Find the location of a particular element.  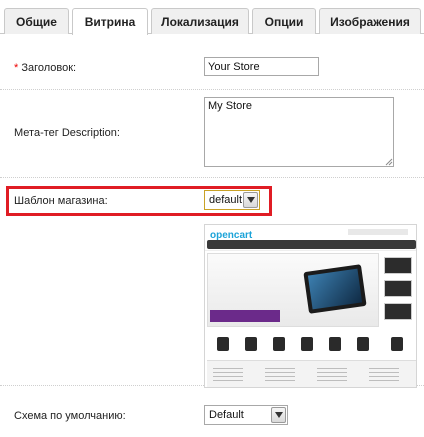

preview-banner is located at coordinates (245, 316).